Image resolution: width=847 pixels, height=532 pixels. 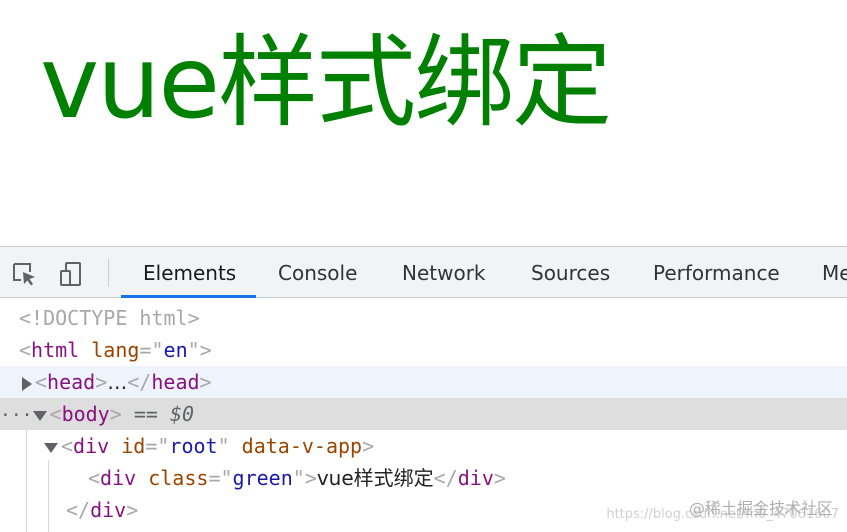 What do you see at coordinates (55, 350) in the screenshot?
I see `tag-name: html` at bounding box center [55, 350].